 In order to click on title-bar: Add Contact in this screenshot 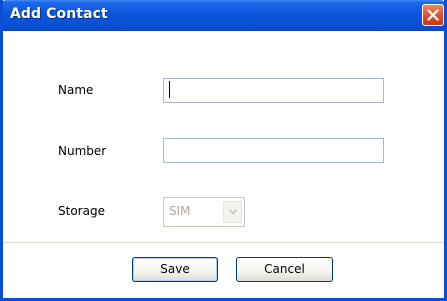, I will do `click(223, 15)`.